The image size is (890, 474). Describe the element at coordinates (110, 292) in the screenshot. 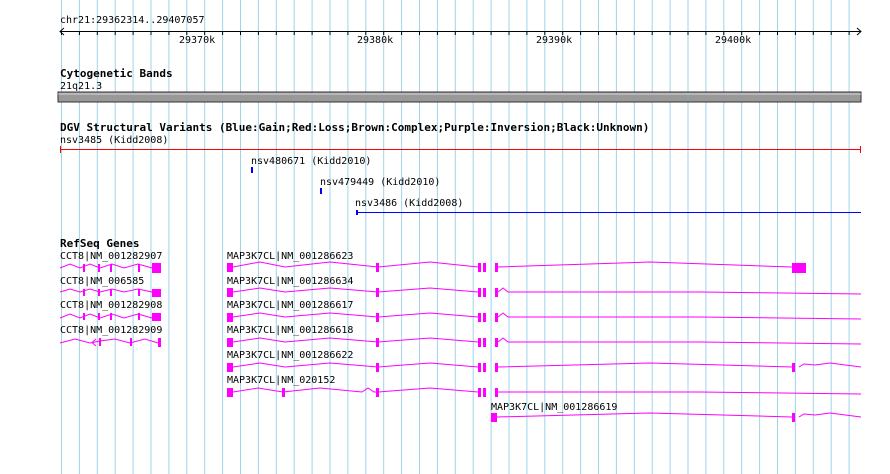

I see `gene-cct8-nm006585` at that location.